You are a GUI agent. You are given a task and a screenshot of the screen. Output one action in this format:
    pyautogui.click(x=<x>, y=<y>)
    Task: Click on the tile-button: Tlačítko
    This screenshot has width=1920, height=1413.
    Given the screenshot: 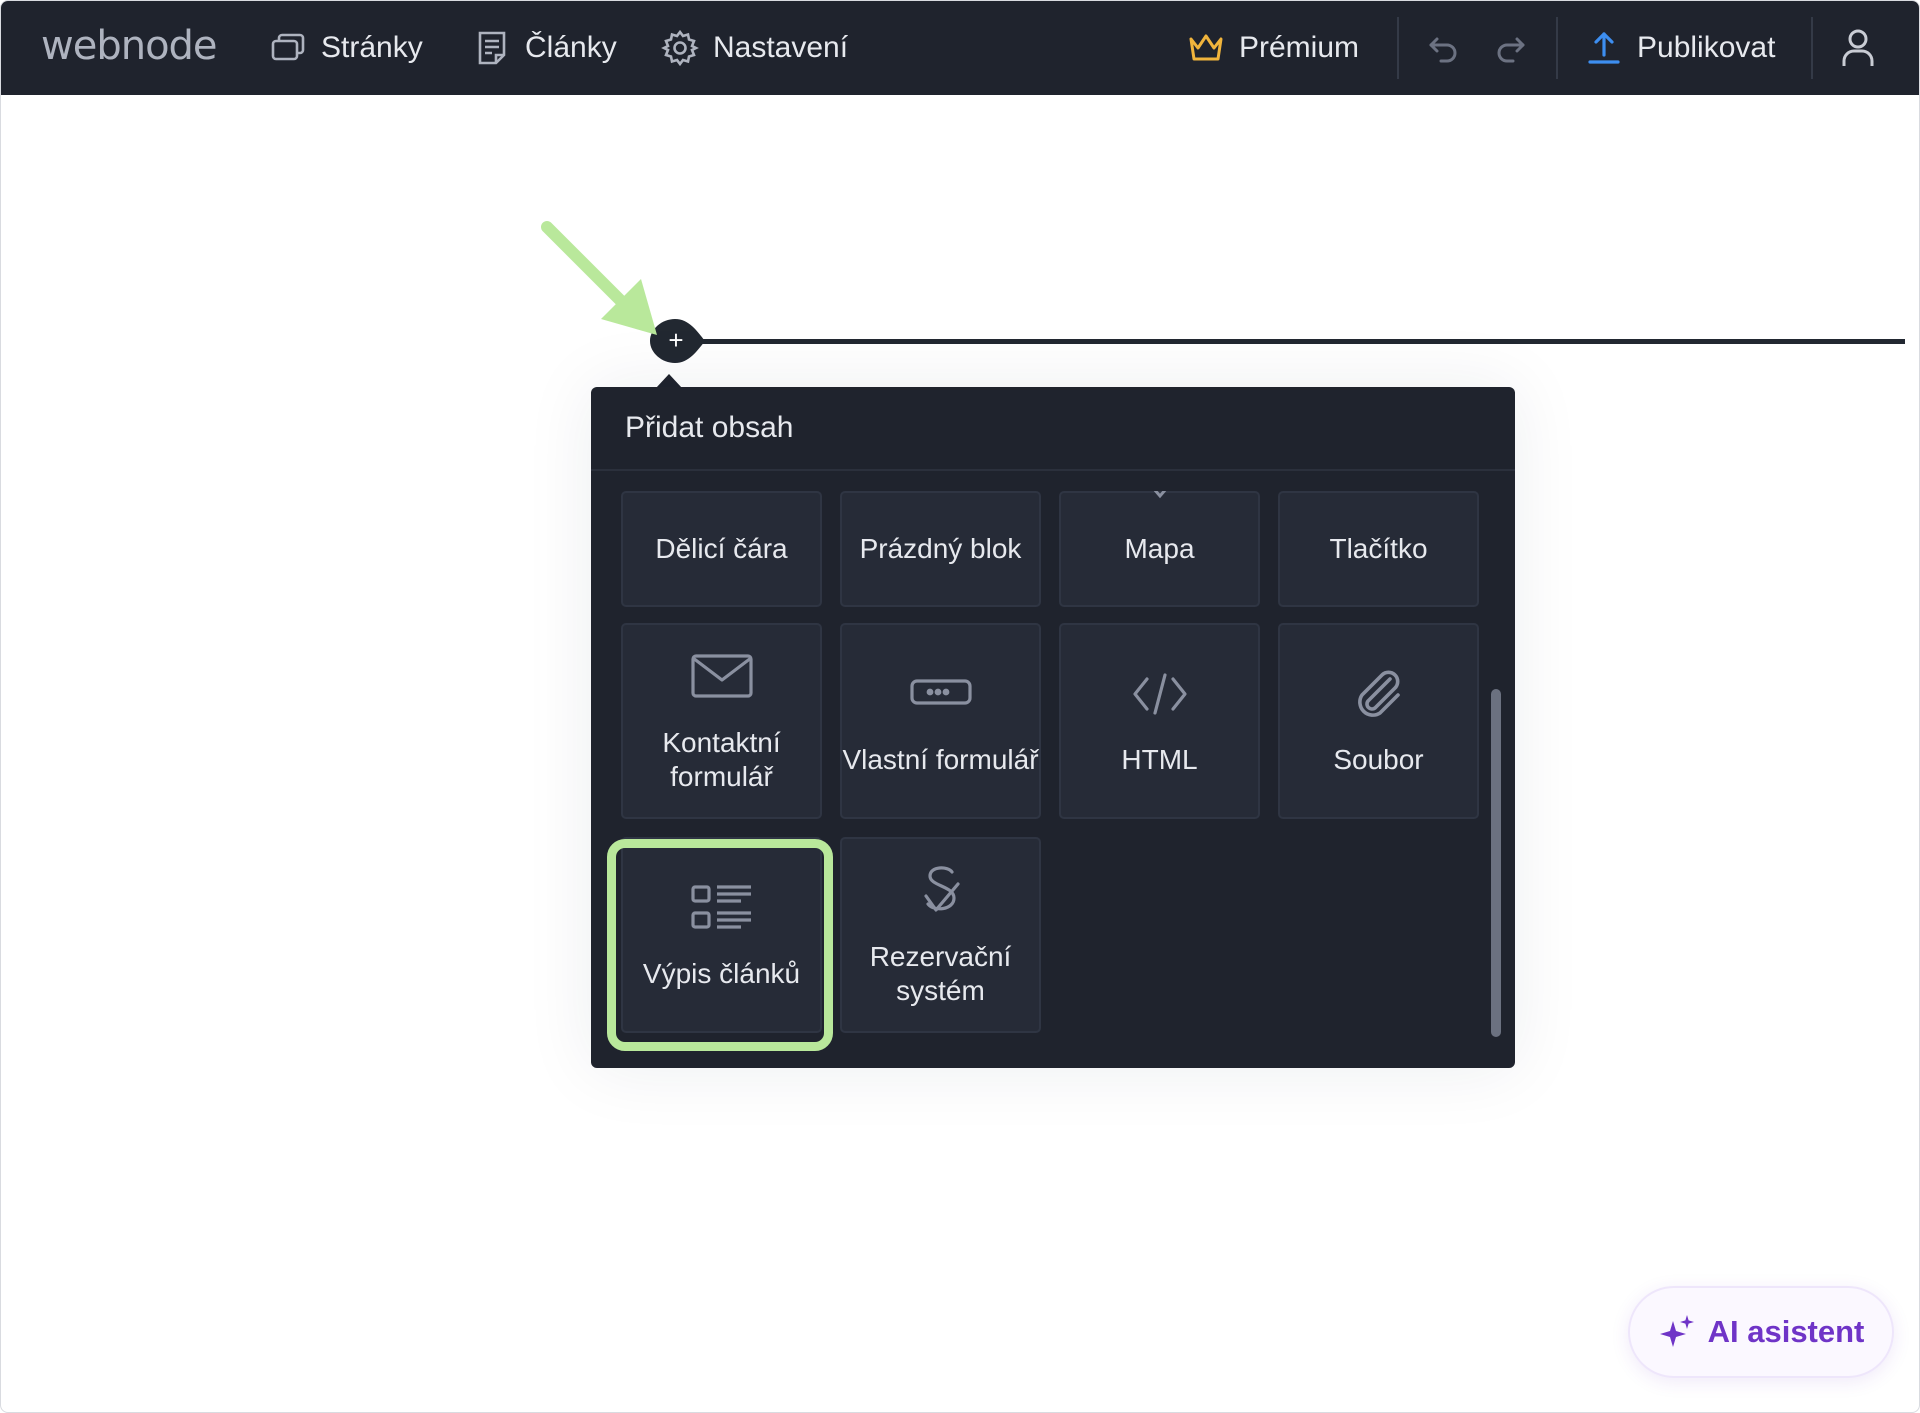 What is the action you would take?
    pyautogui.click(x=1378, y=549)
    